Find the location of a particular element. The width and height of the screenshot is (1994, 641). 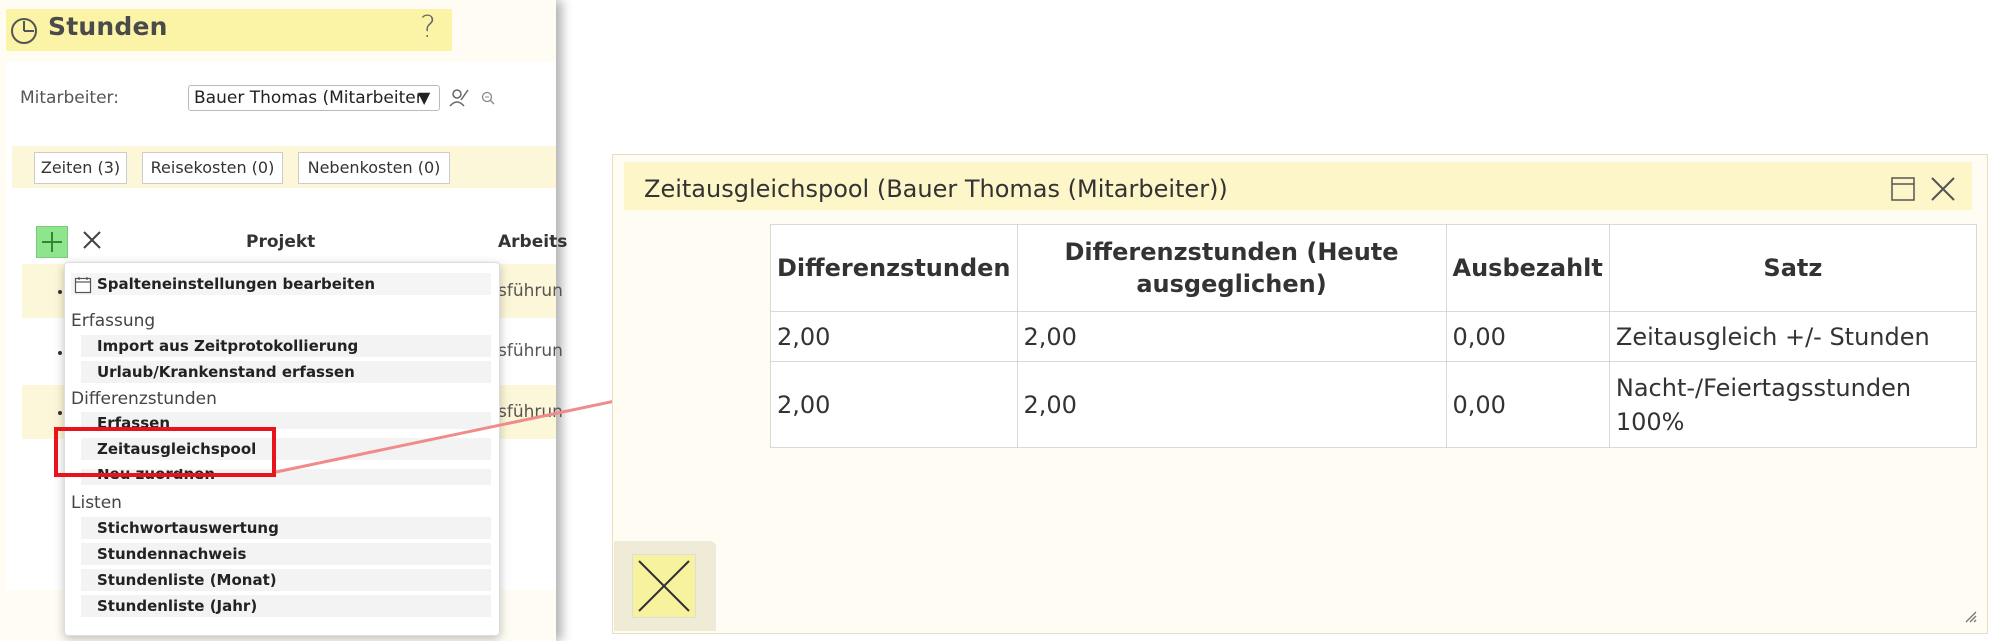

employee-label: Mitarbeiter: is located at coordinates (69, 98).